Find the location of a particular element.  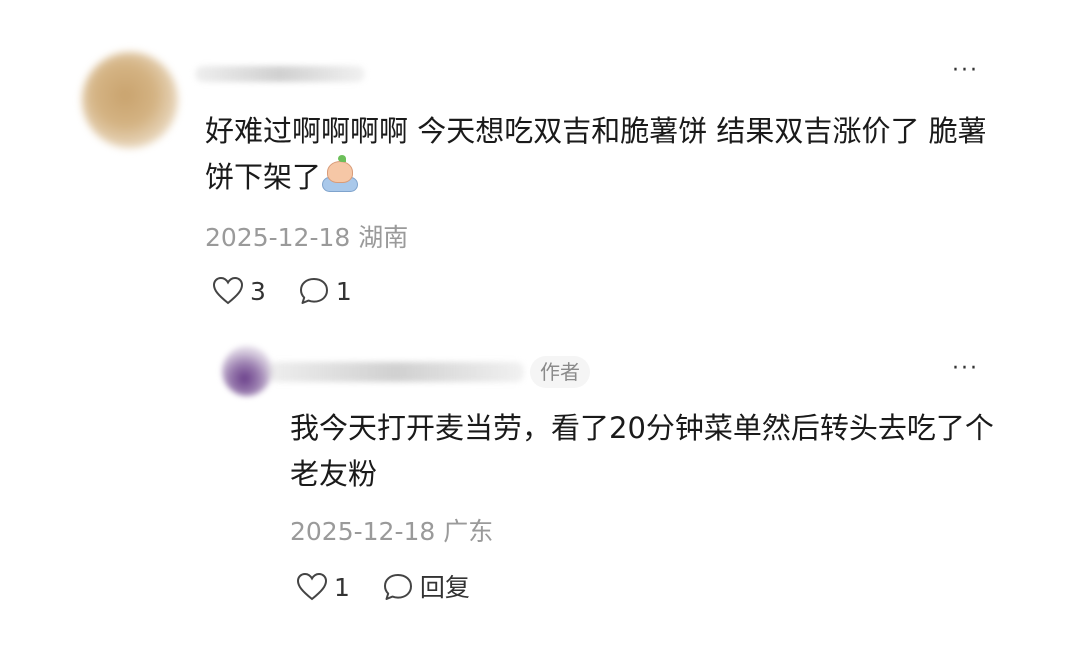

reply-reply-button: 回复 is located at coordinates (426, 587).